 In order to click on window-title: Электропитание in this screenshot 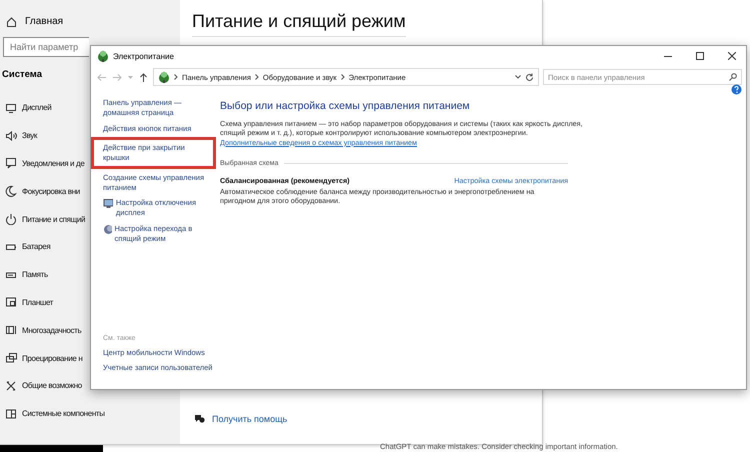, I will do `click(144, 56)`.